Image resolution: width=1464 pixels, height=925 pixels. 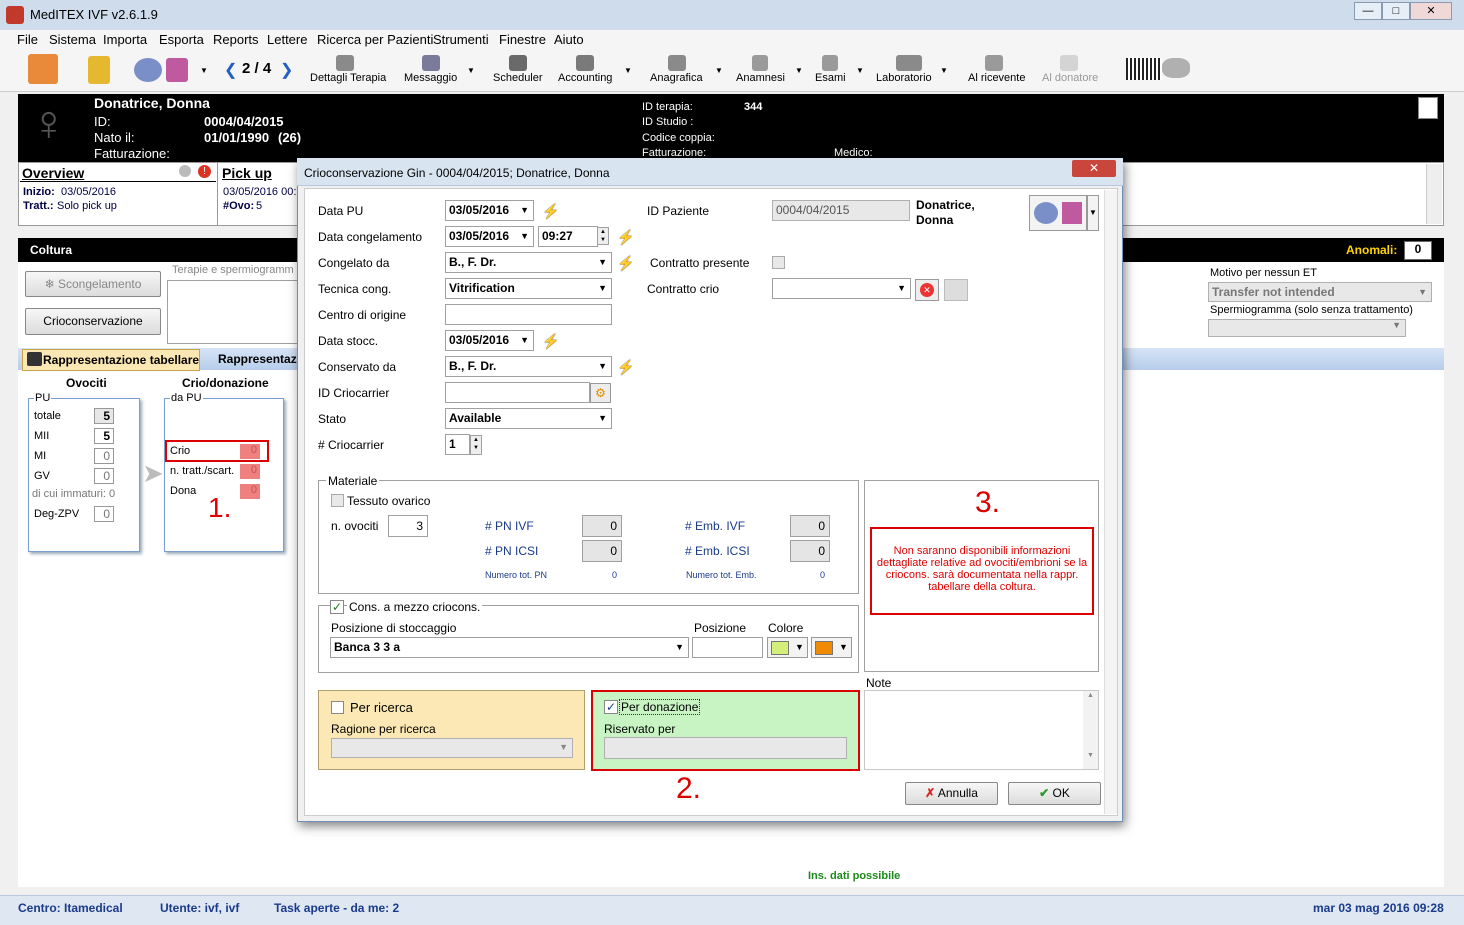 What do you see at coordinates (981, 730) in the screenshot?
I see `note-textarea` at bounding box center [981, 730].